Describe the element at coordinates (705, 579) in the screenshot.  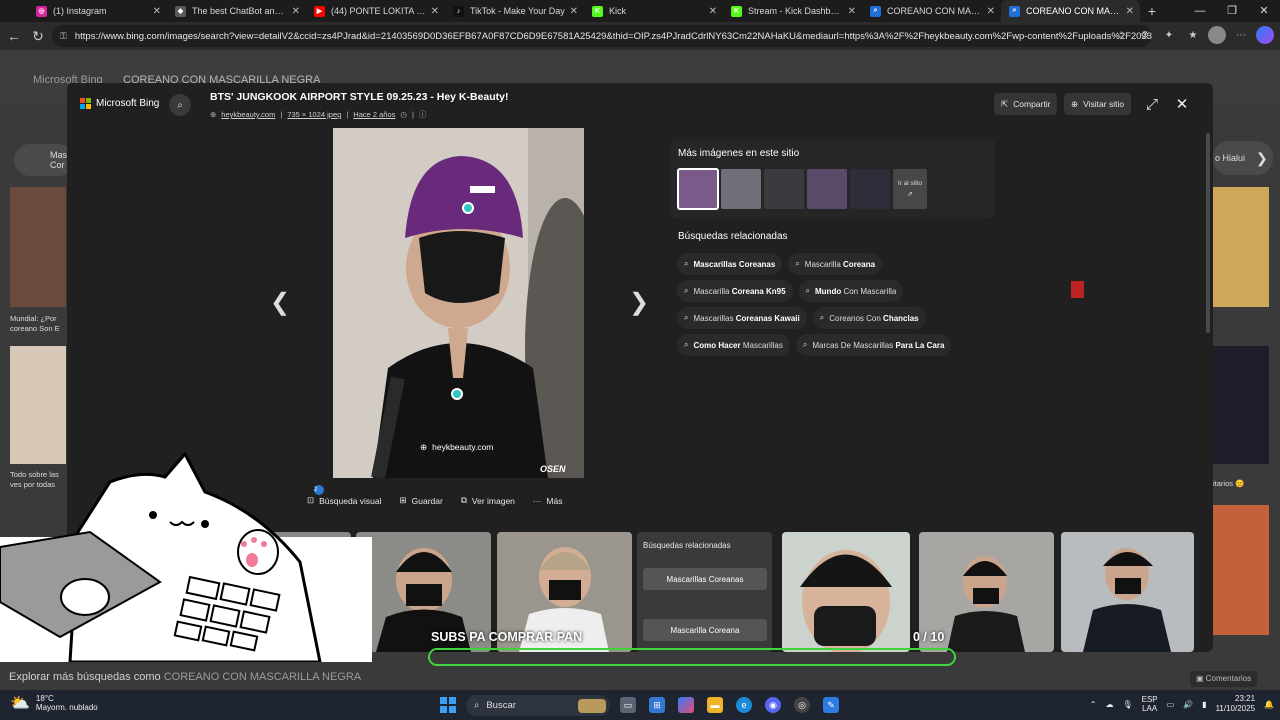
I see `related-card-chip: Mascarillas Coreanas` at that location.